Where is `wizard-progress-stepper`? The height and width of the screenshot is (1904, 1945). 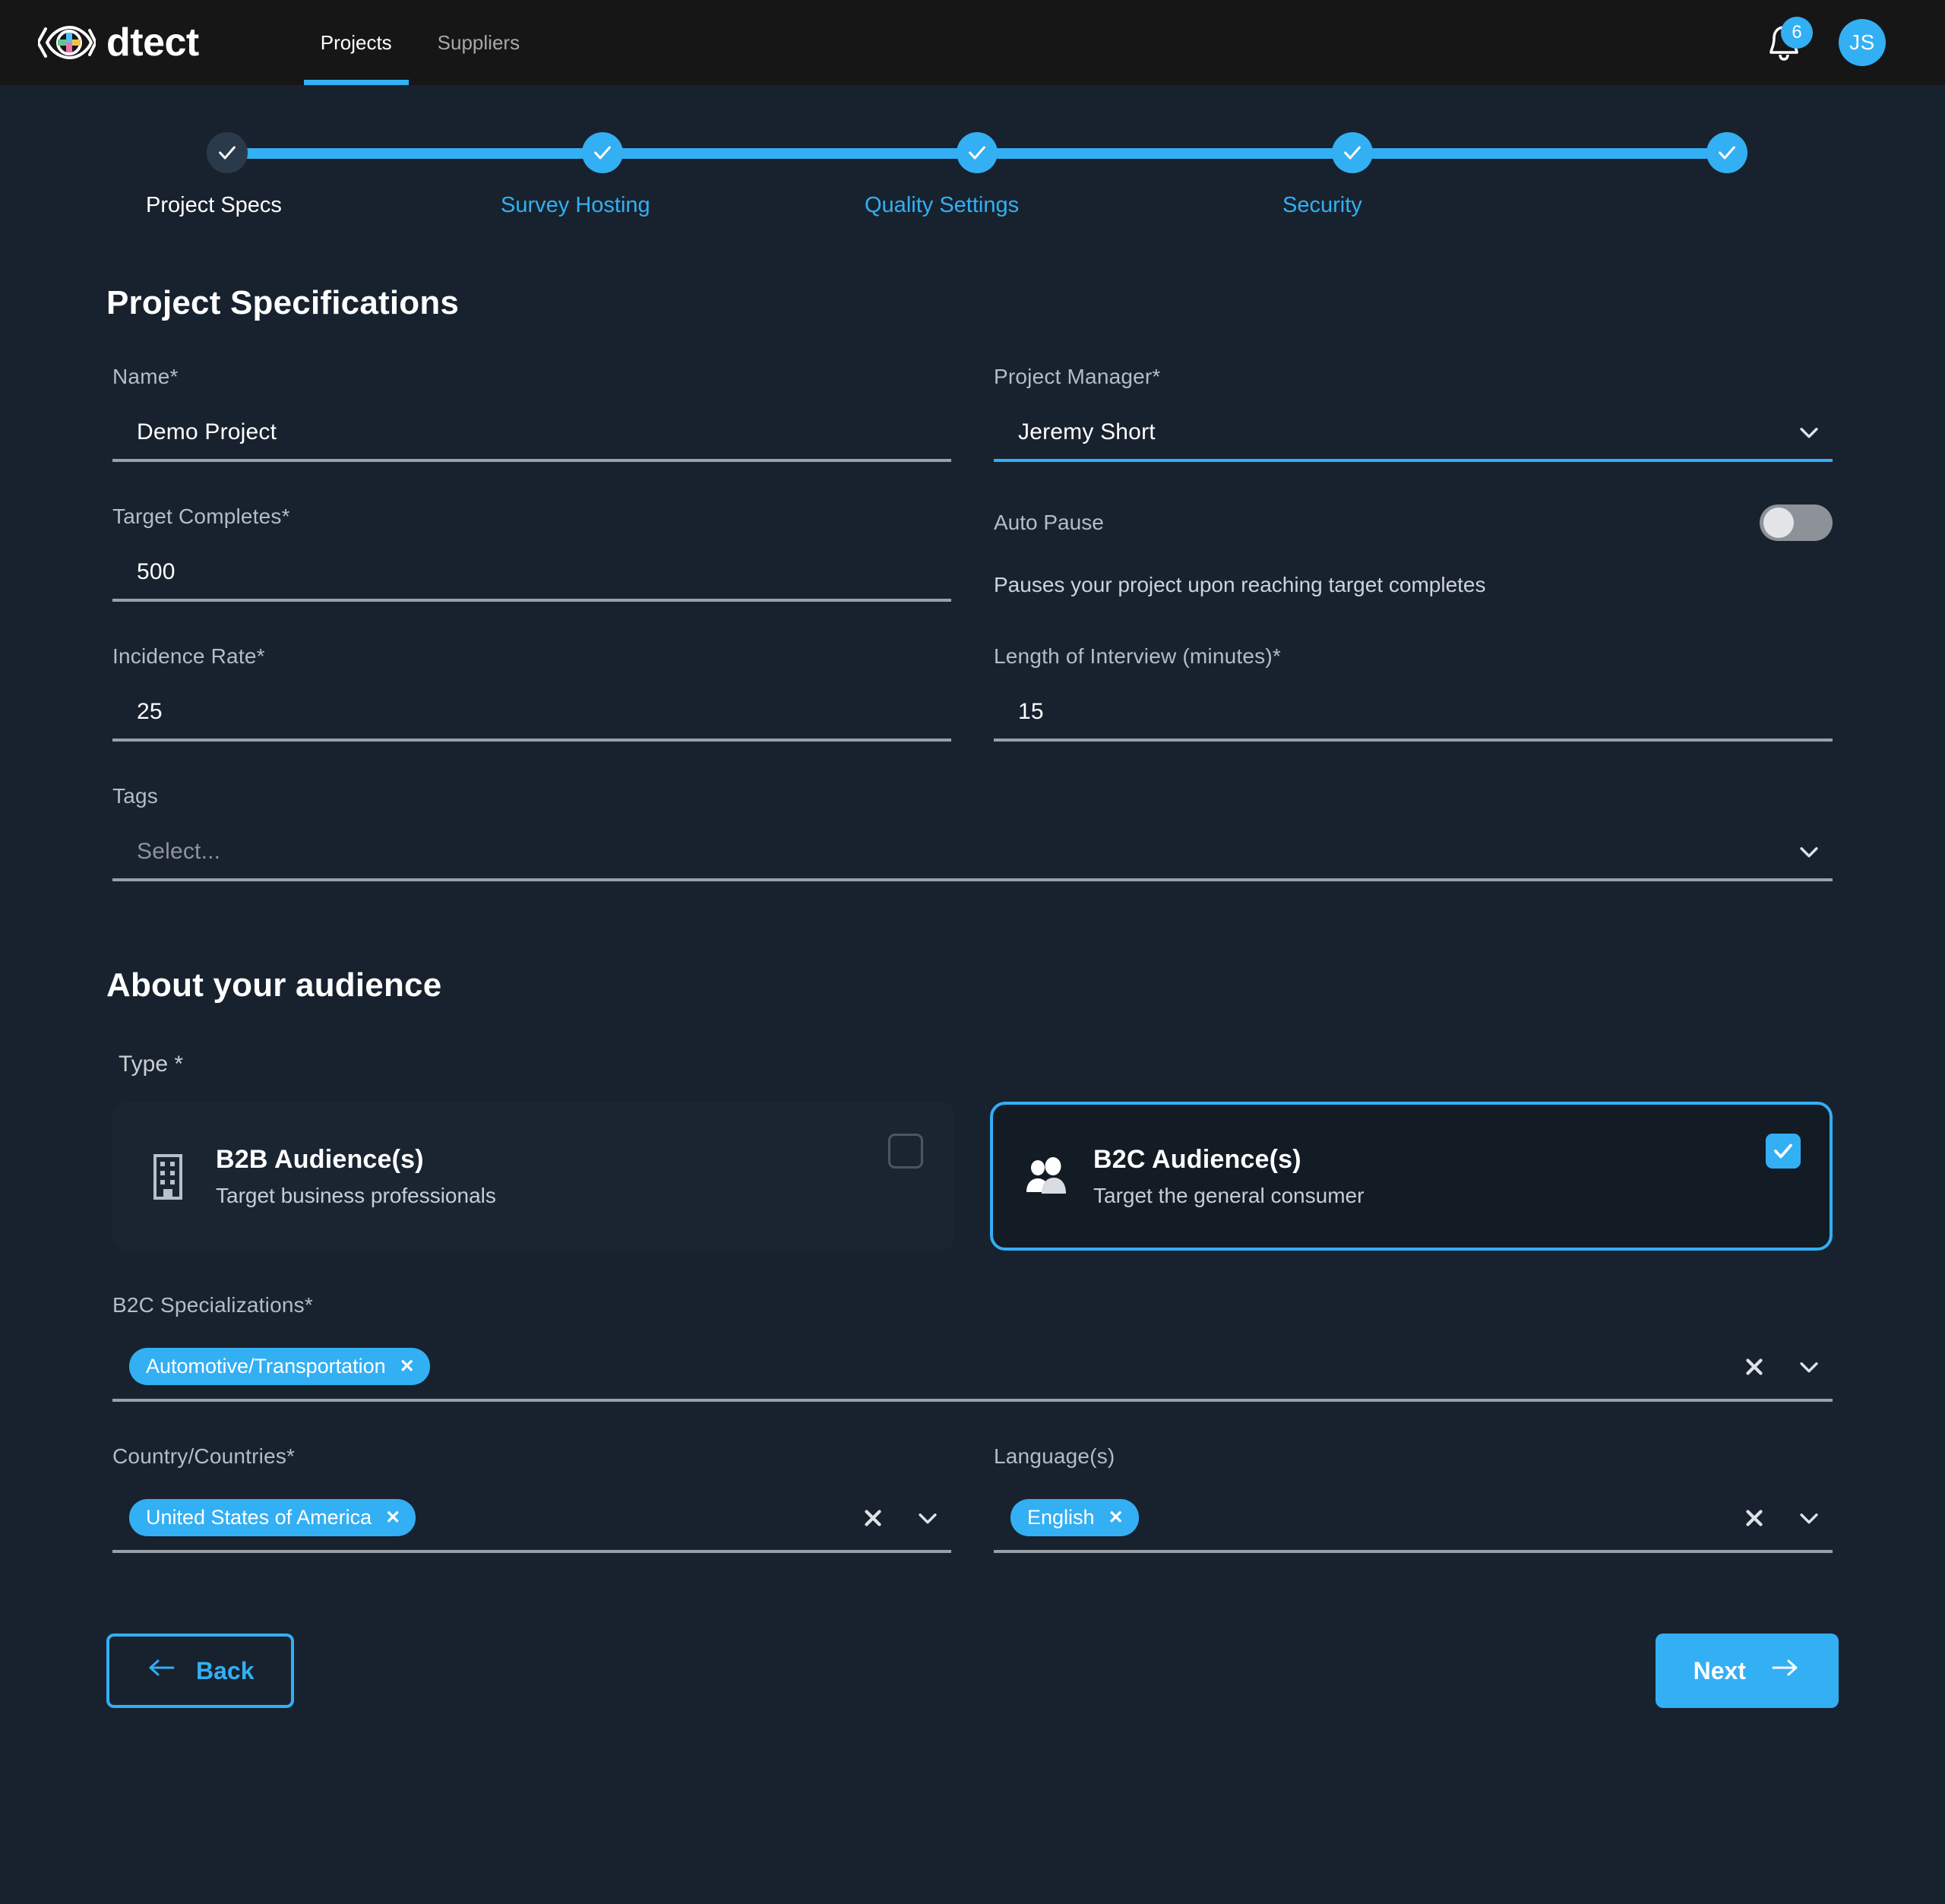
wizard-progress-stepper is located at coordinates (977, 152).